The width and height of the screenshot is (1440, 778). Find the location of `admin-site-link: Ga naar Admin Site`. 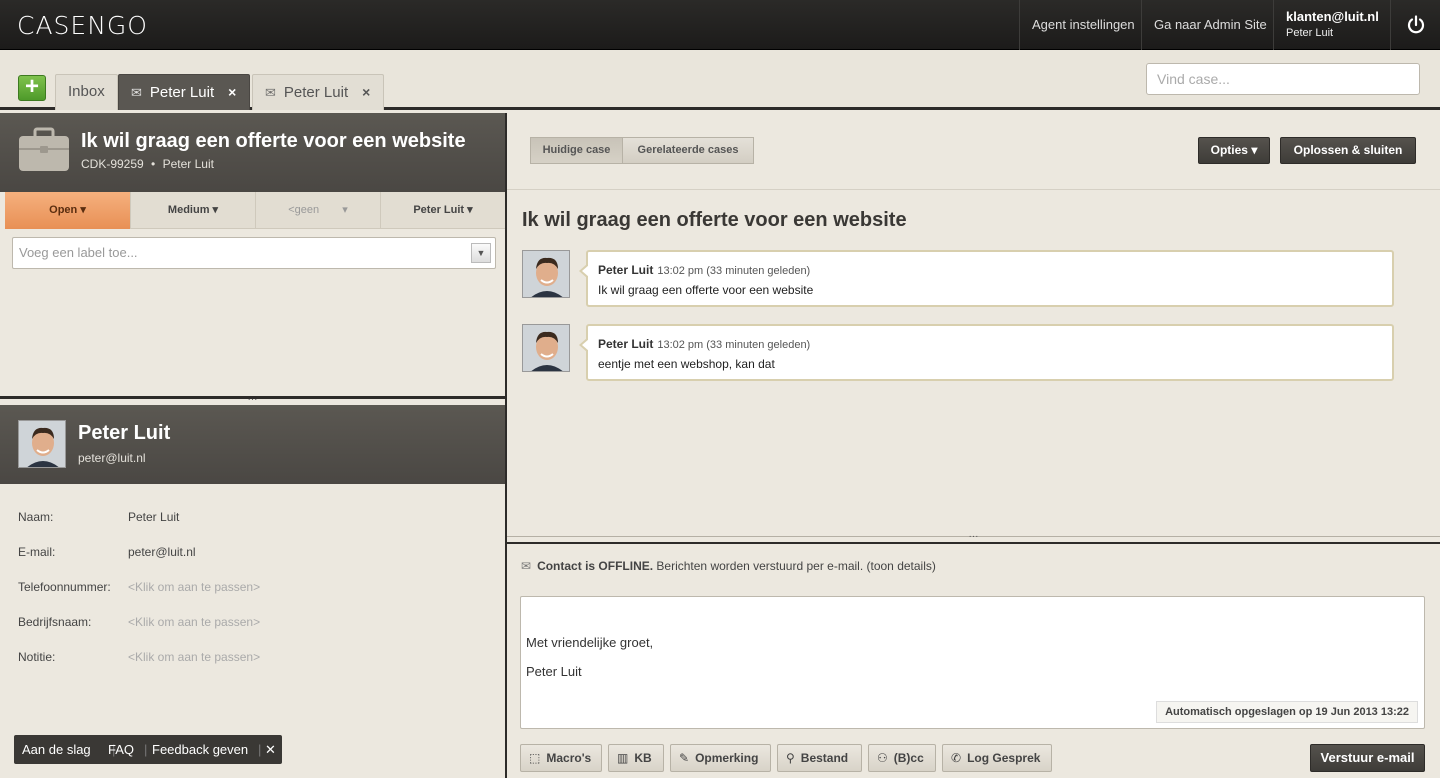

admin-site-link: Ga naar Admin Site is located at coordinates (1210, 25).